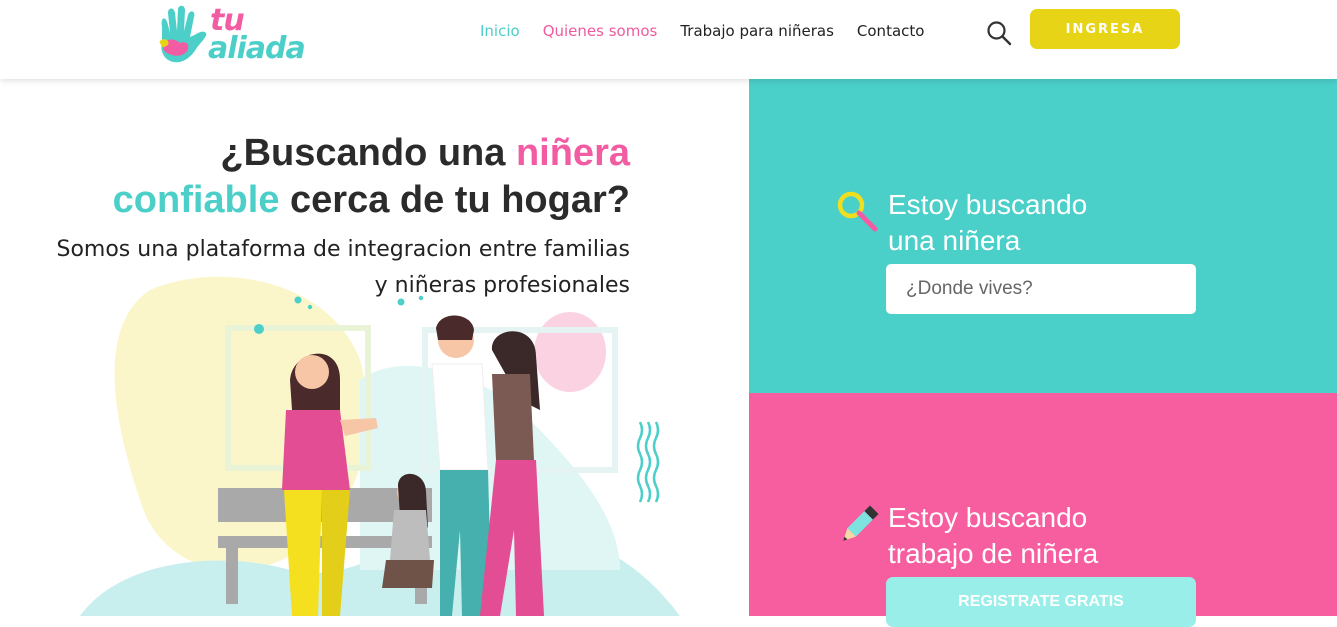  I want to click on magnifier-icon, so click(857, 211).